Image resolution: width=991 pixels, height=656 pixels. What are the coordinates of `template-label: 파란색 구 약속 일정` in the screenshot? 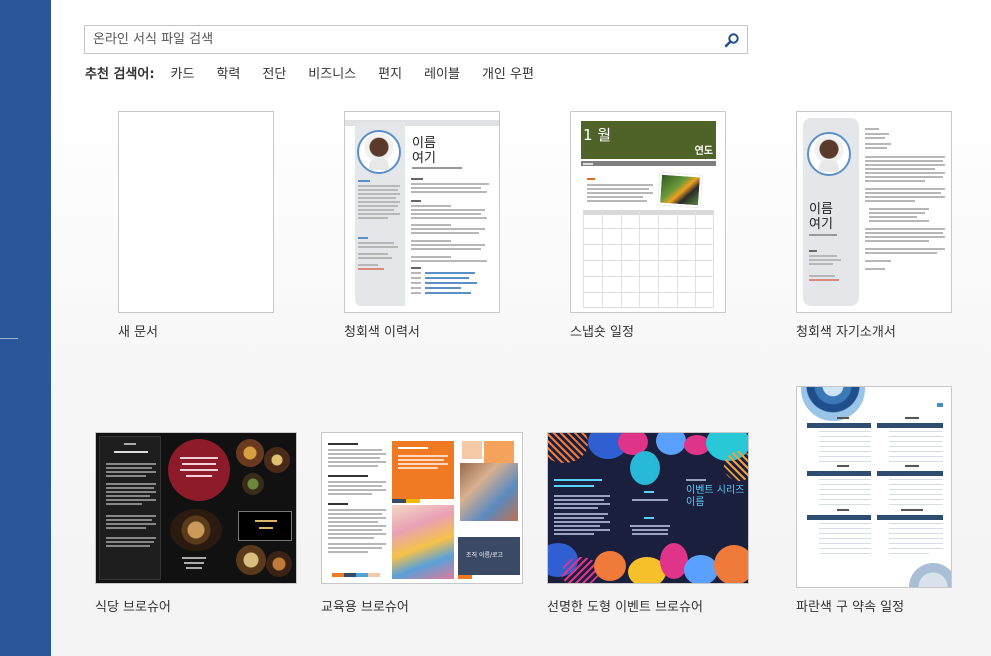 It's located at (850, 607).